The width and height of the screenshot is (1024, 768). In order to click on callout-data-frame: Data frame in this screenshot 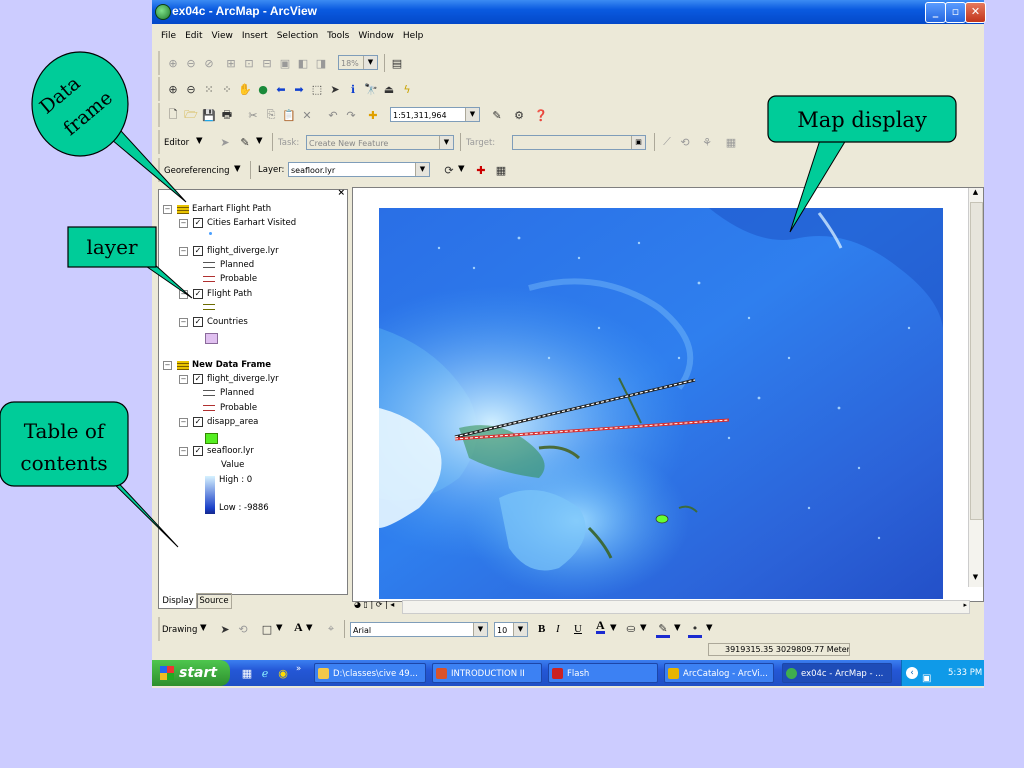, I will do `click(109, 127)`.